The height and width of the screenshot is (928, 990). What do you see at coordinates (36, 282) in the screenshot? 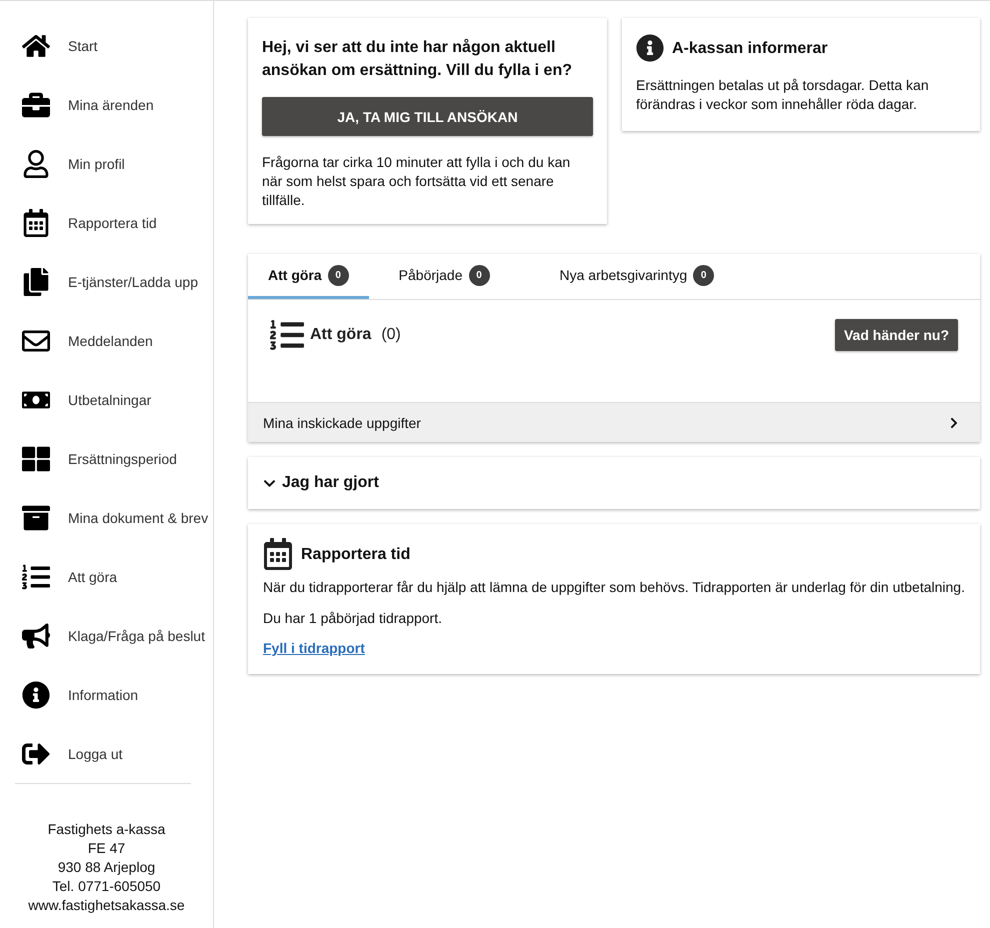
I see `documents-icon` at bounding box center [36, 282].